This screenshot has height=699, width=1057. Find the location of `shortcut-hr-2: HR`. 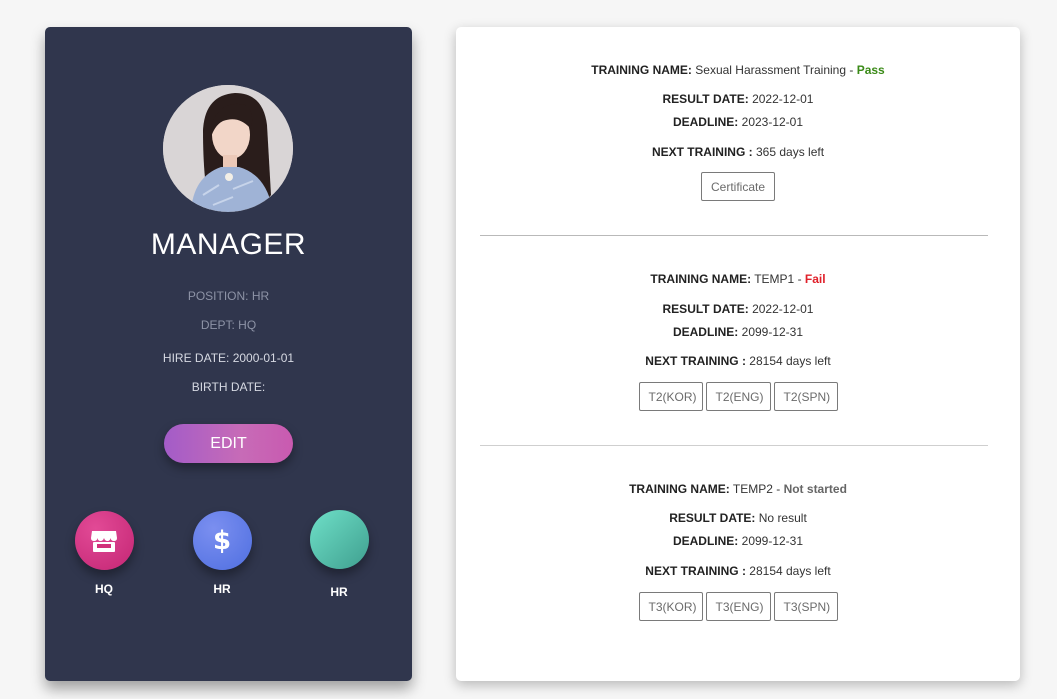

shortcut-hr-2: HR is located at coordinates (339, 554).